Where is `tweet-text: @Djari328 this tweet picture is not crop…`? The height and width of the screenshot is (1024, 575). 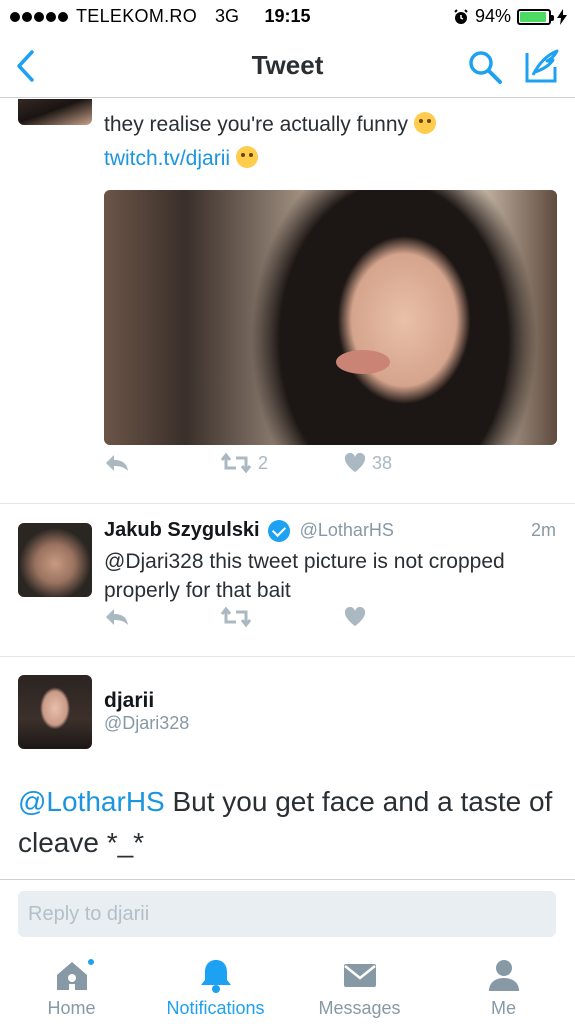
tweet-text: @Djari328 this tweet picture is not crop… is located at coordinates (304, 576).